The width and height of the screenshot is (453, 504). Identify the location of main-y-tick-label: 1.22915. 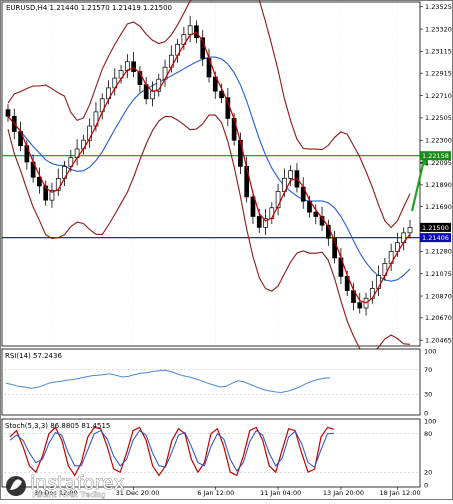
(438, 73).